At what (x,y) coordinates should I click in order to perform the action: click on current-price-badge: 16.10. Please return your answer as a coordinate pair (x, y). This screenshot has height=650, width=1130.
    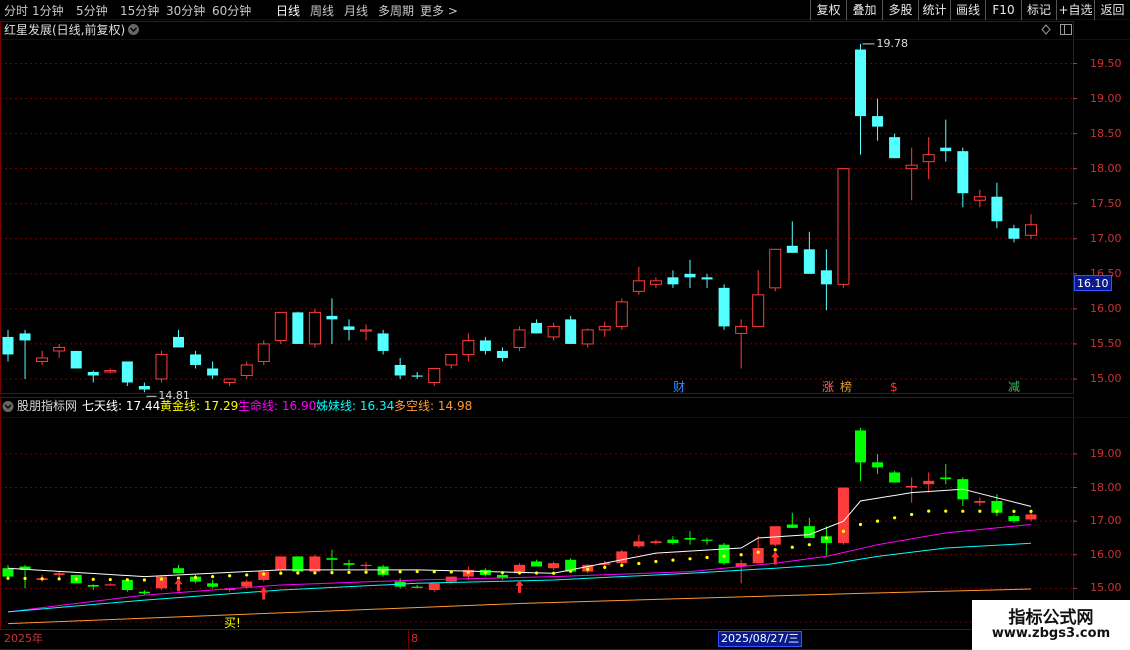
    Looking at the image, I should click on (1093, 283).